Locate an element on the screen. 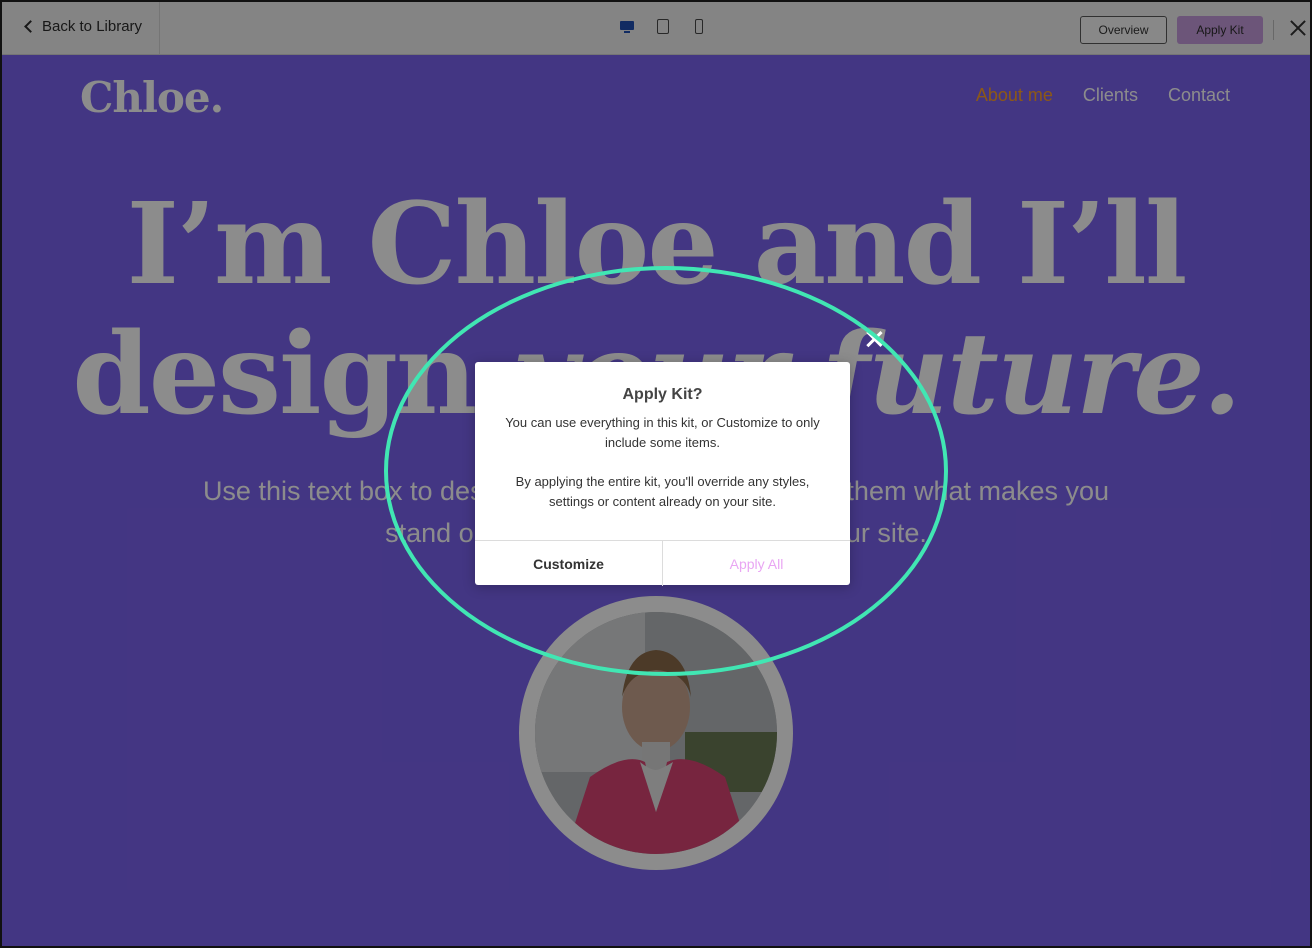 This screenshot has height=948, width=1312. apply-all-button: Apply All is located at coordinates (756, 563).